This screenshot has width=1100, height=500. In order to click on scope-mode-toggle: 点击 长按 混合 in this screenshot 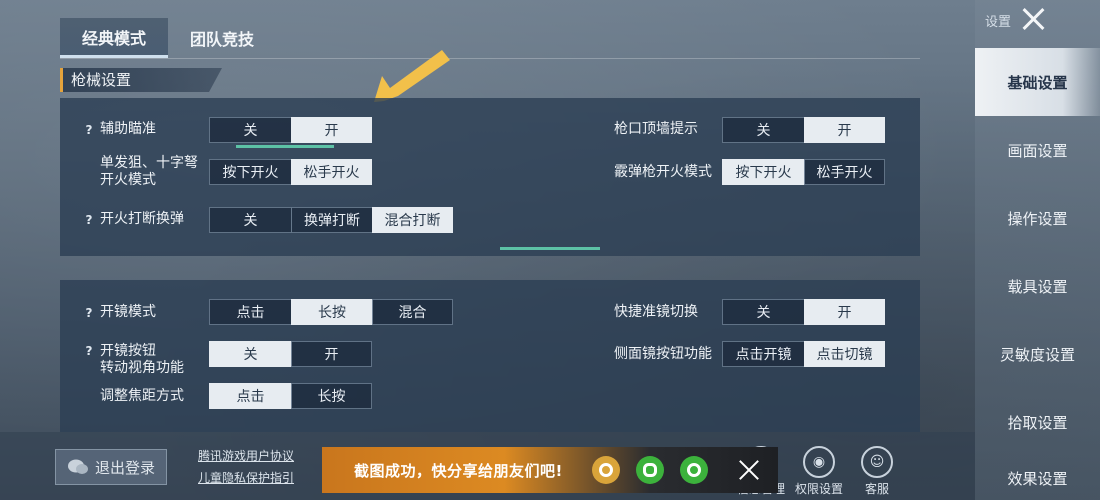, I will do `click(331, 312)`.